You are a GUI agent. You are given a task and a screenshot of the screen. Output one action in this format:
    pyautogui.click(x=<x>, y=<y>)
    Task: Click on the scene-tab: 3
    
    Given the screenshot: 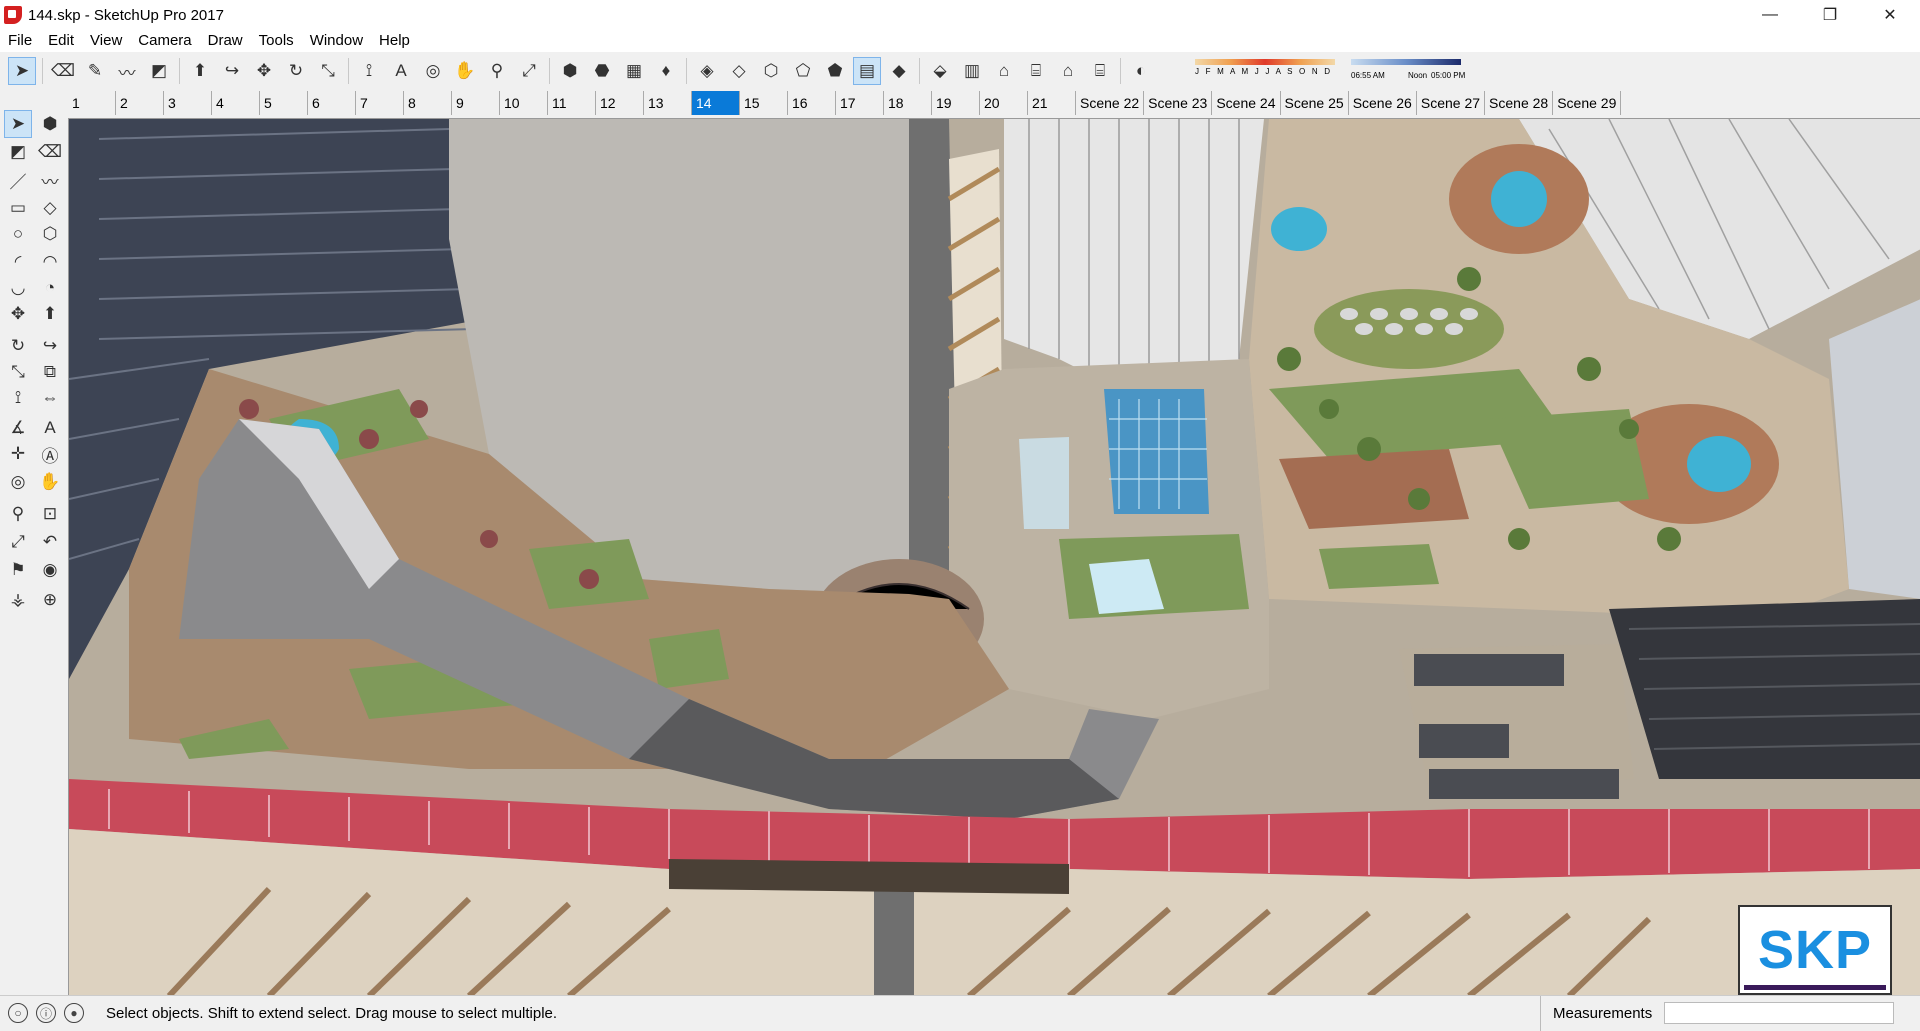 What is the action you would take?
    pyautogui.click(x=188, y=103)
    